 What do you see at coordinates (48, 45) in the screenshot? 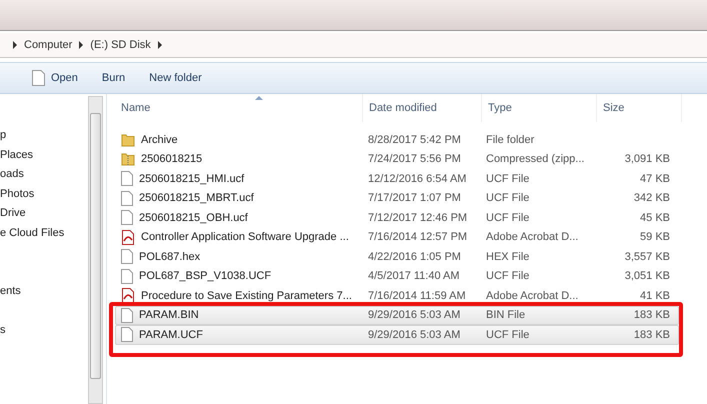
I see `breadcrumb-item: Computer` at bounding box center [48, 45].